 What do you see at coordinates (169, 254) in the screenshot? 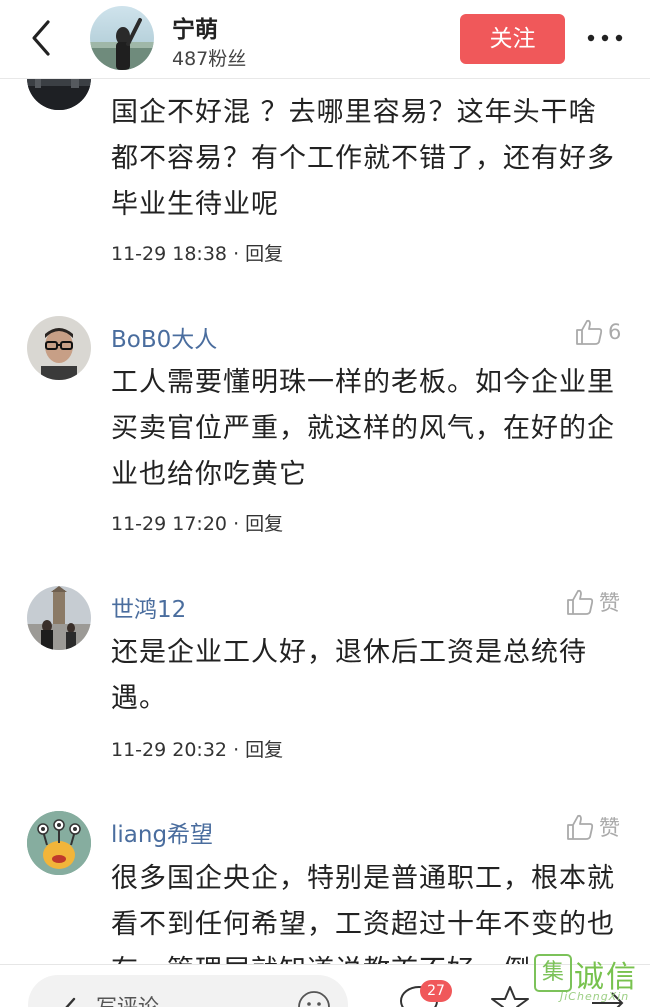
I see `comment-time: 11-29 18:38` at bounding box center [169, 254].